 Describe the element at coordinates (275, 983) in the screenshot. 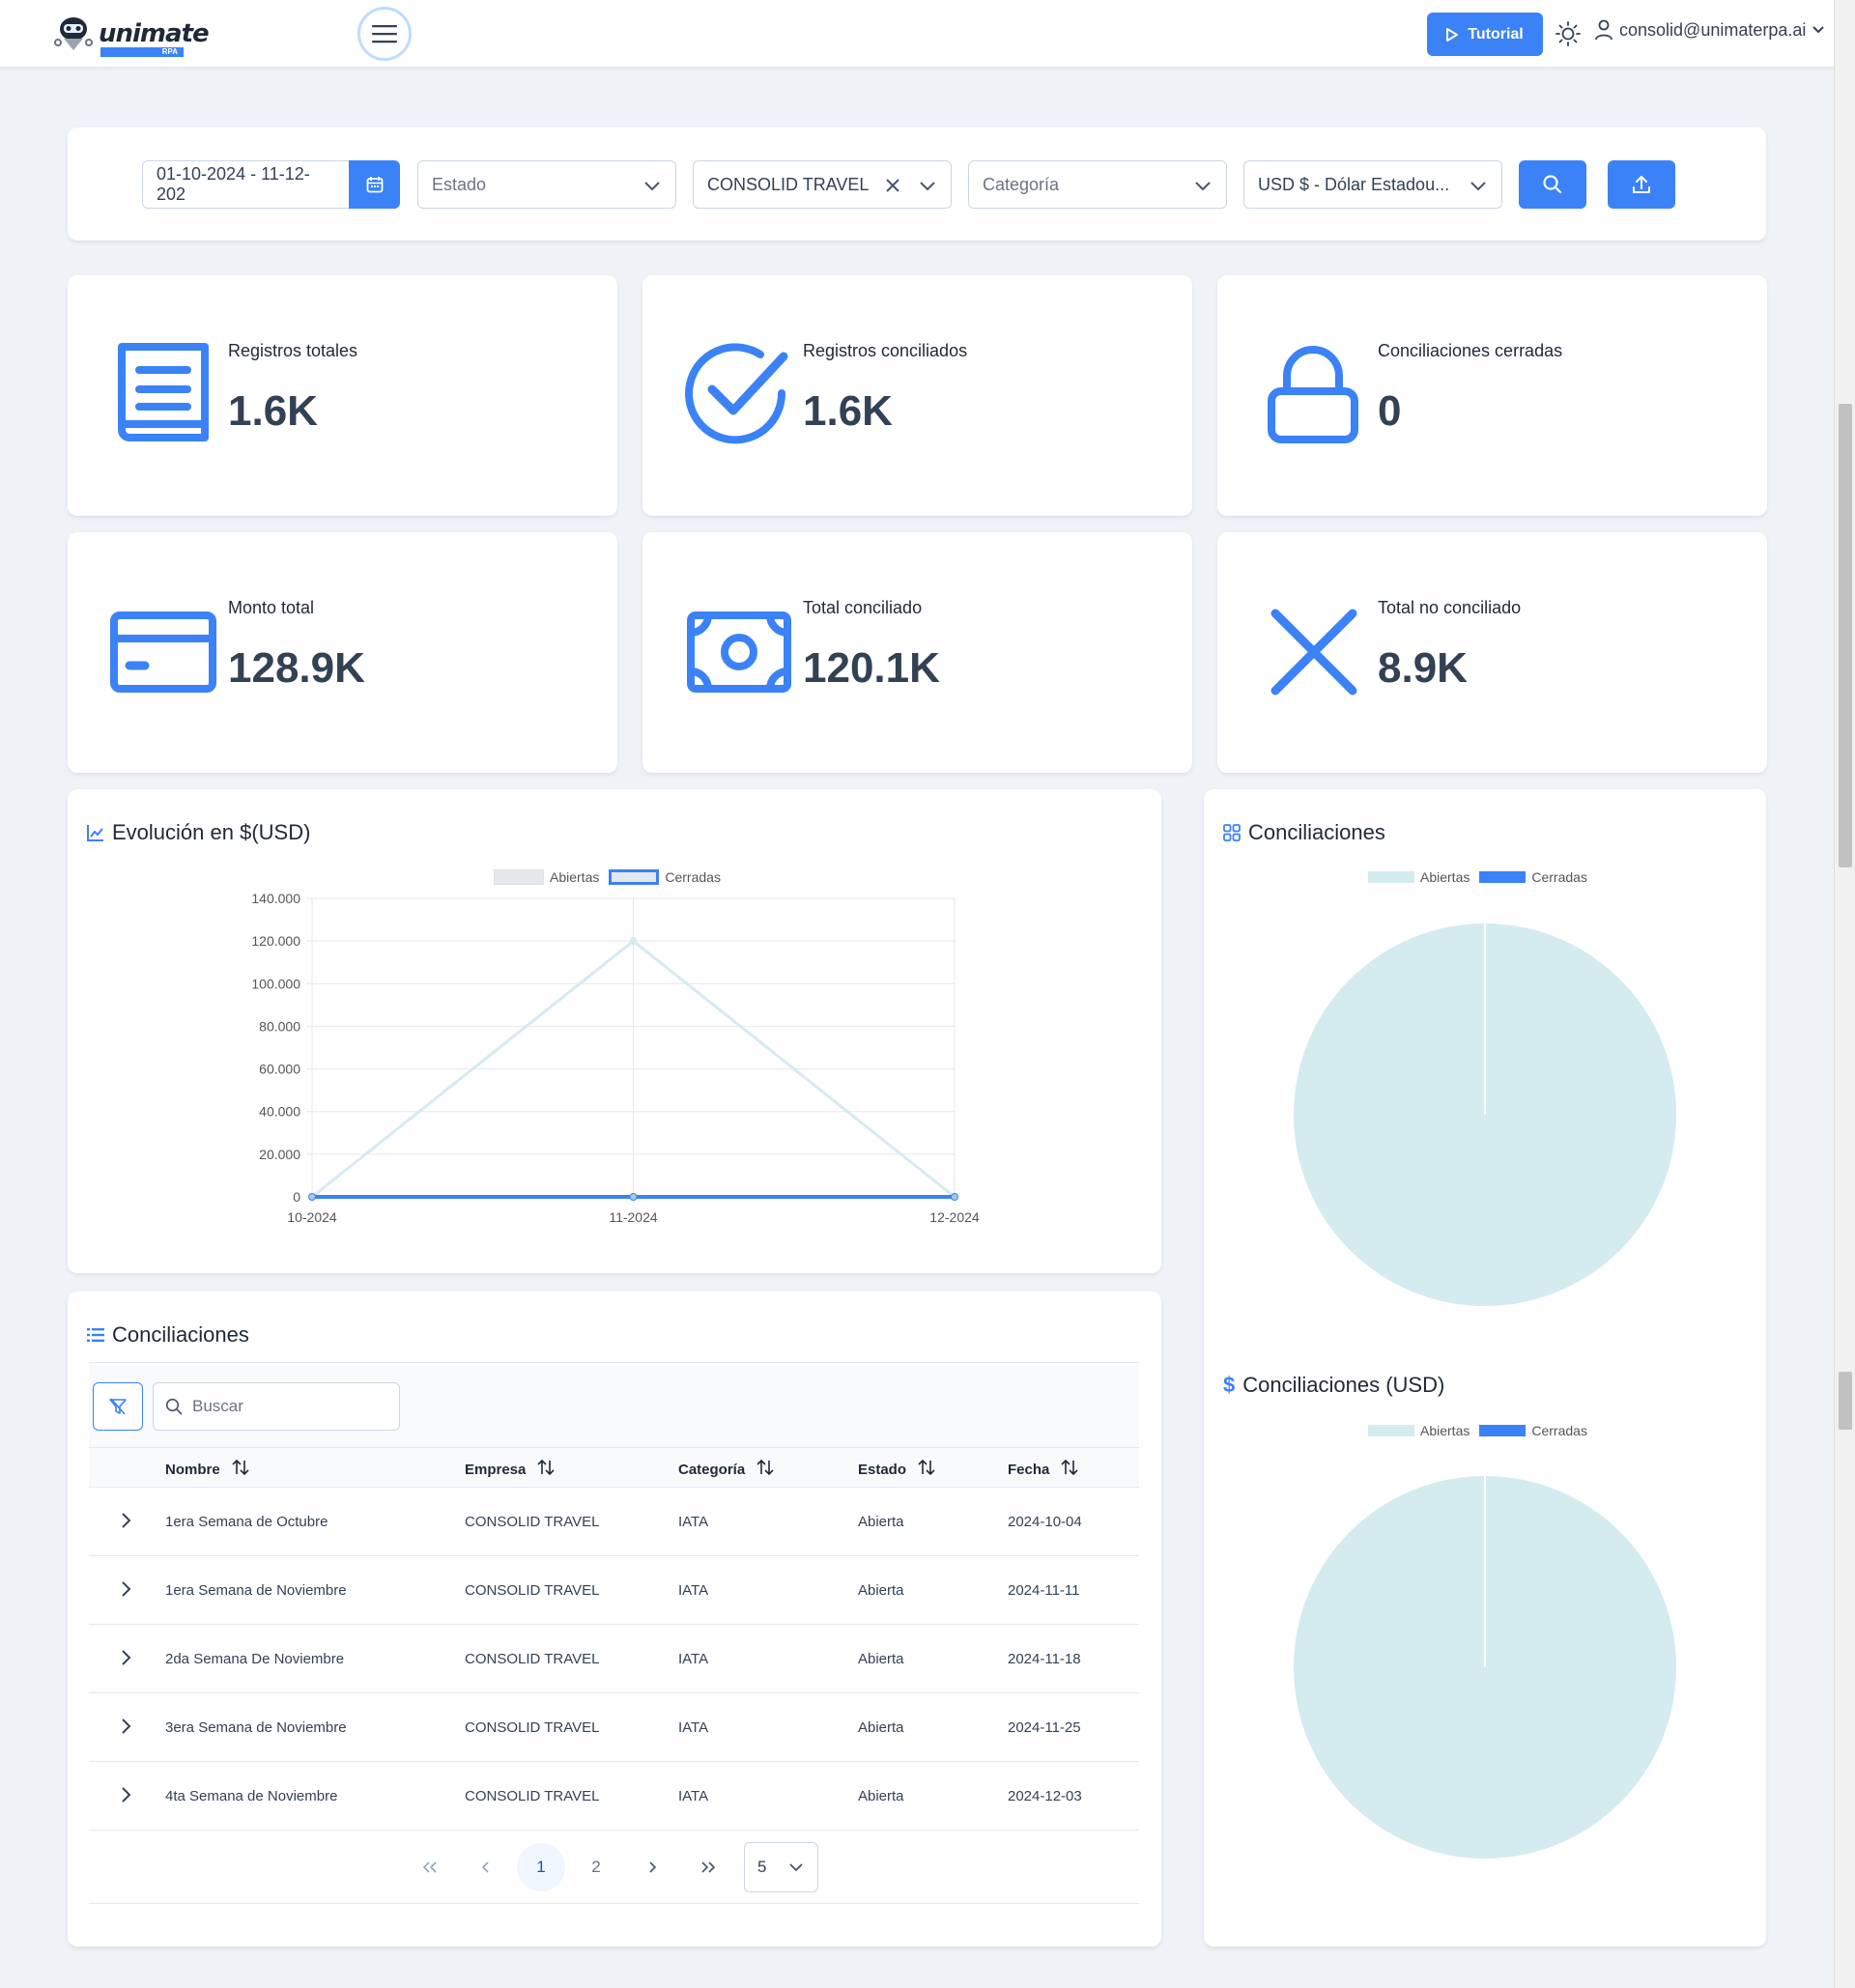

I see `y-tick-label: 100.000` at that location.